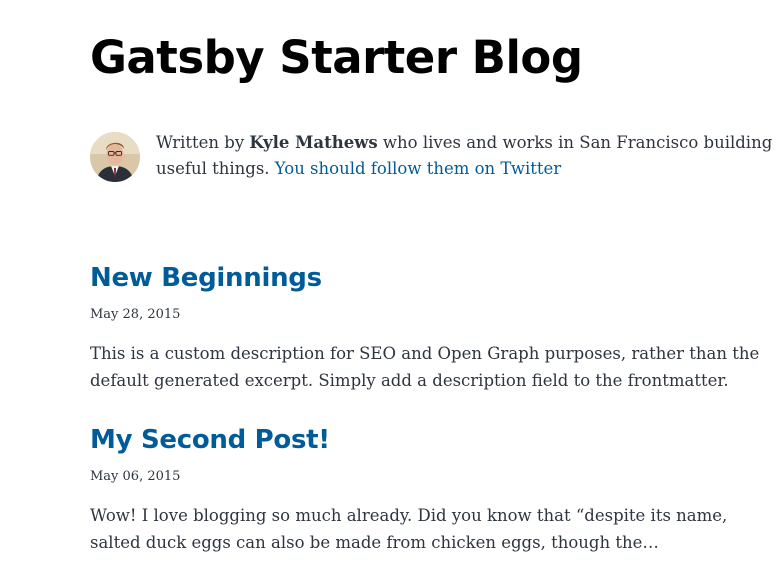 The height and width of the screenshot is (573, 779). I want to click on site-title: Gatsby Starter Blog, so click(336, 58).